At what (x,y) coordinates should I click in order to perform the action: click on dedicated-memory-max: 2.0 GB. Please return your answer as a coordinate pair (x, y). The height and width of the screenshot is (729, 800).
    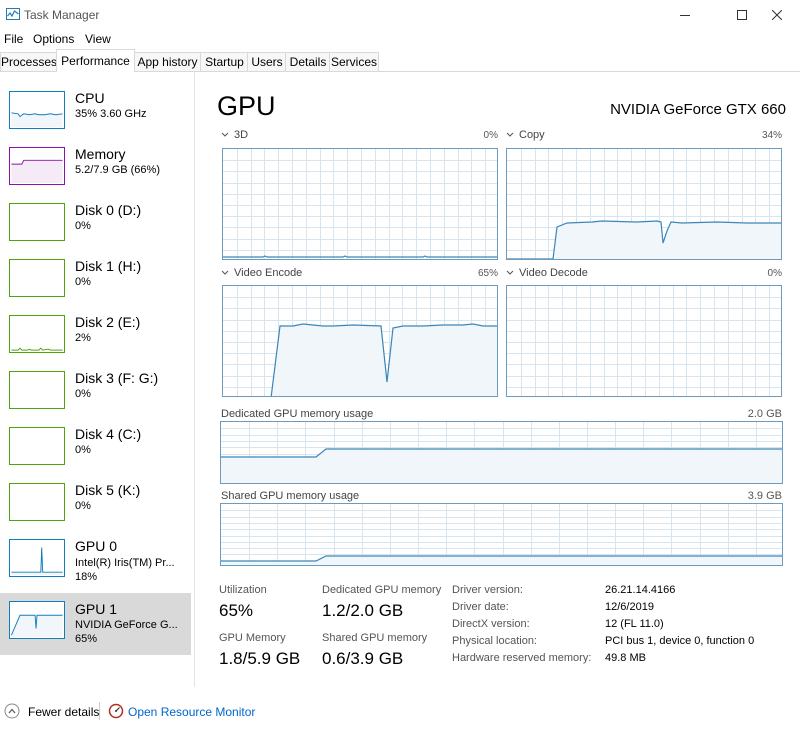
    Looking at the image, I should click on (764, 414).